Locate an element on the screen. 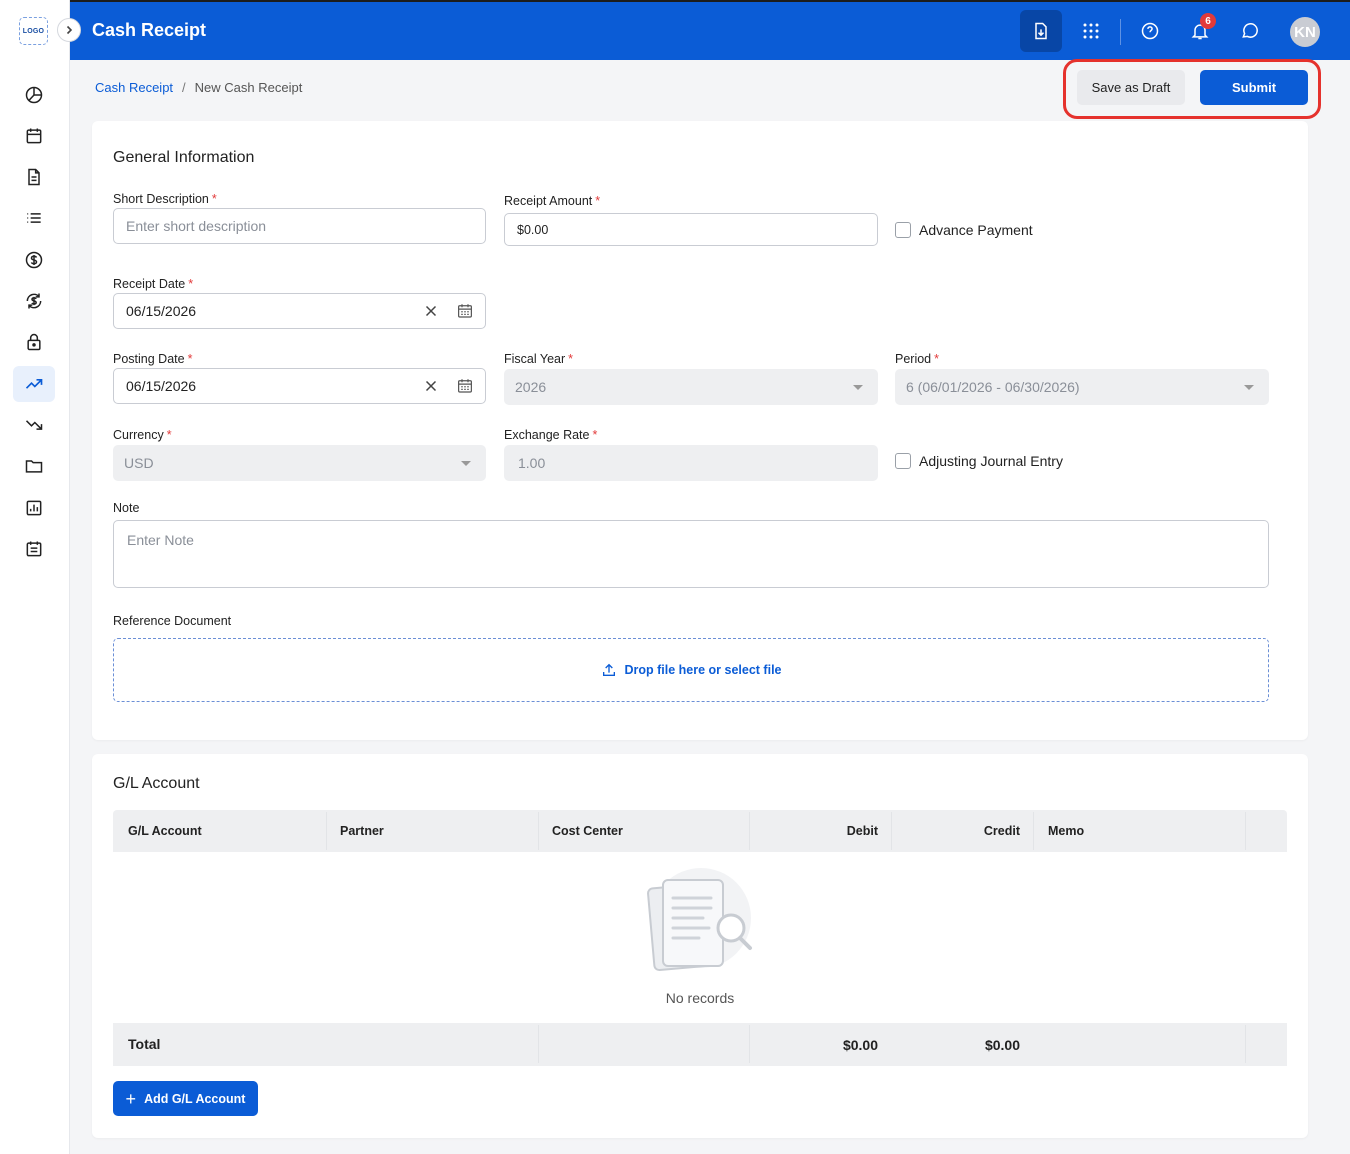 This screenshot has width=1350, height=1154. help-button is located at coordinates (1150, 31).